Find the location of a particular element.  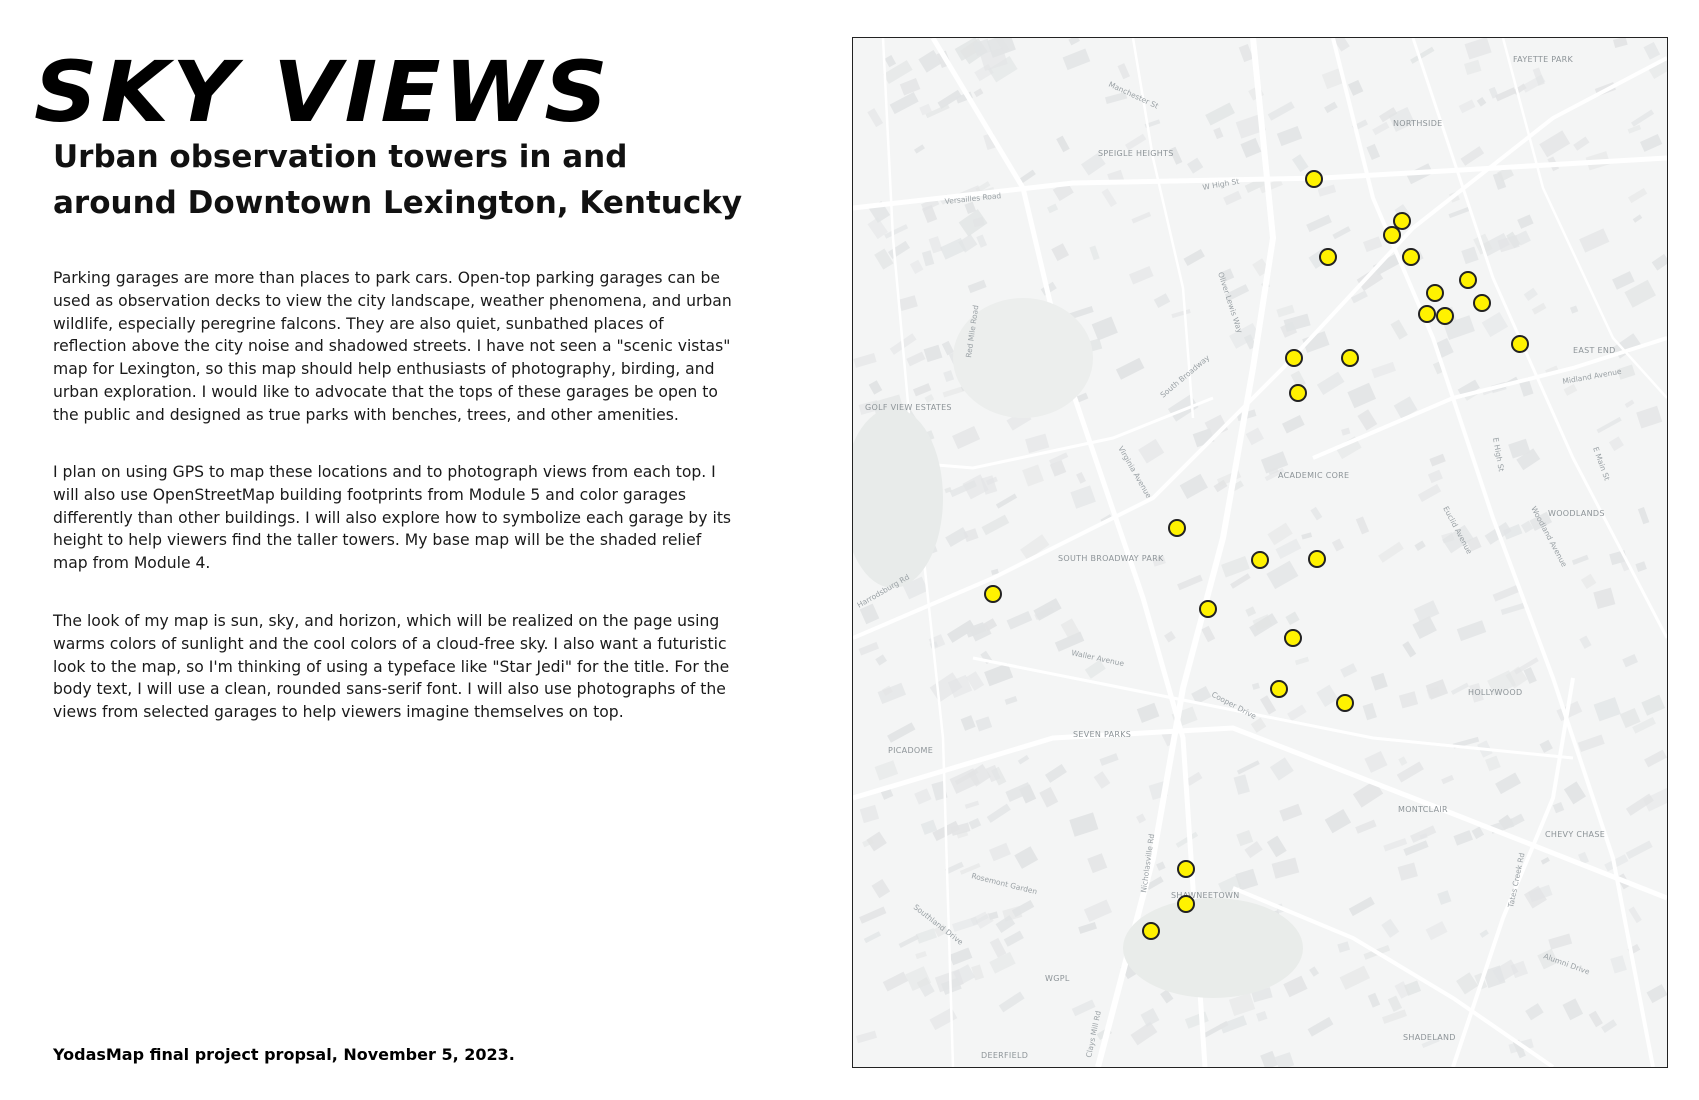

label-wgpl: WGPL is located at coordinates (1057, 978).